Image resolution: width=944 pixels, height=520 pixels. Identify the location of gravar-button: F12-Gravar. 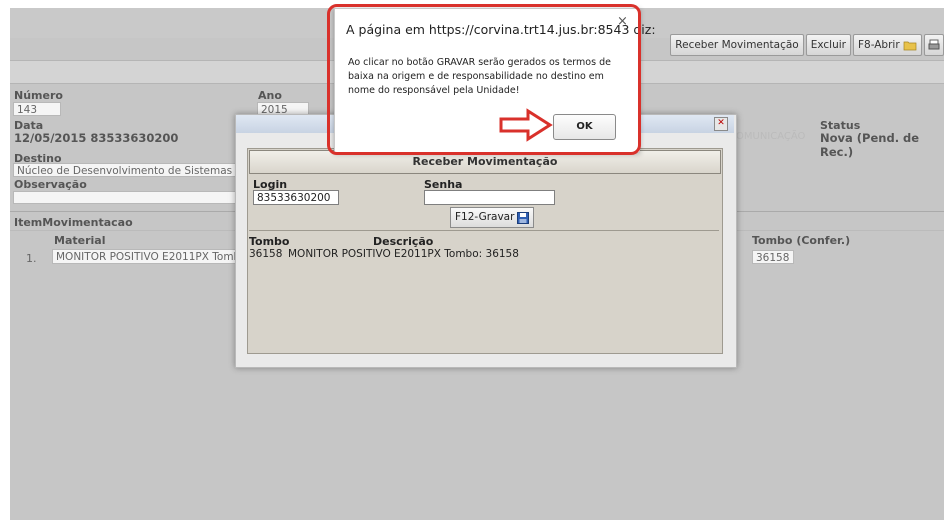
(492, 217).